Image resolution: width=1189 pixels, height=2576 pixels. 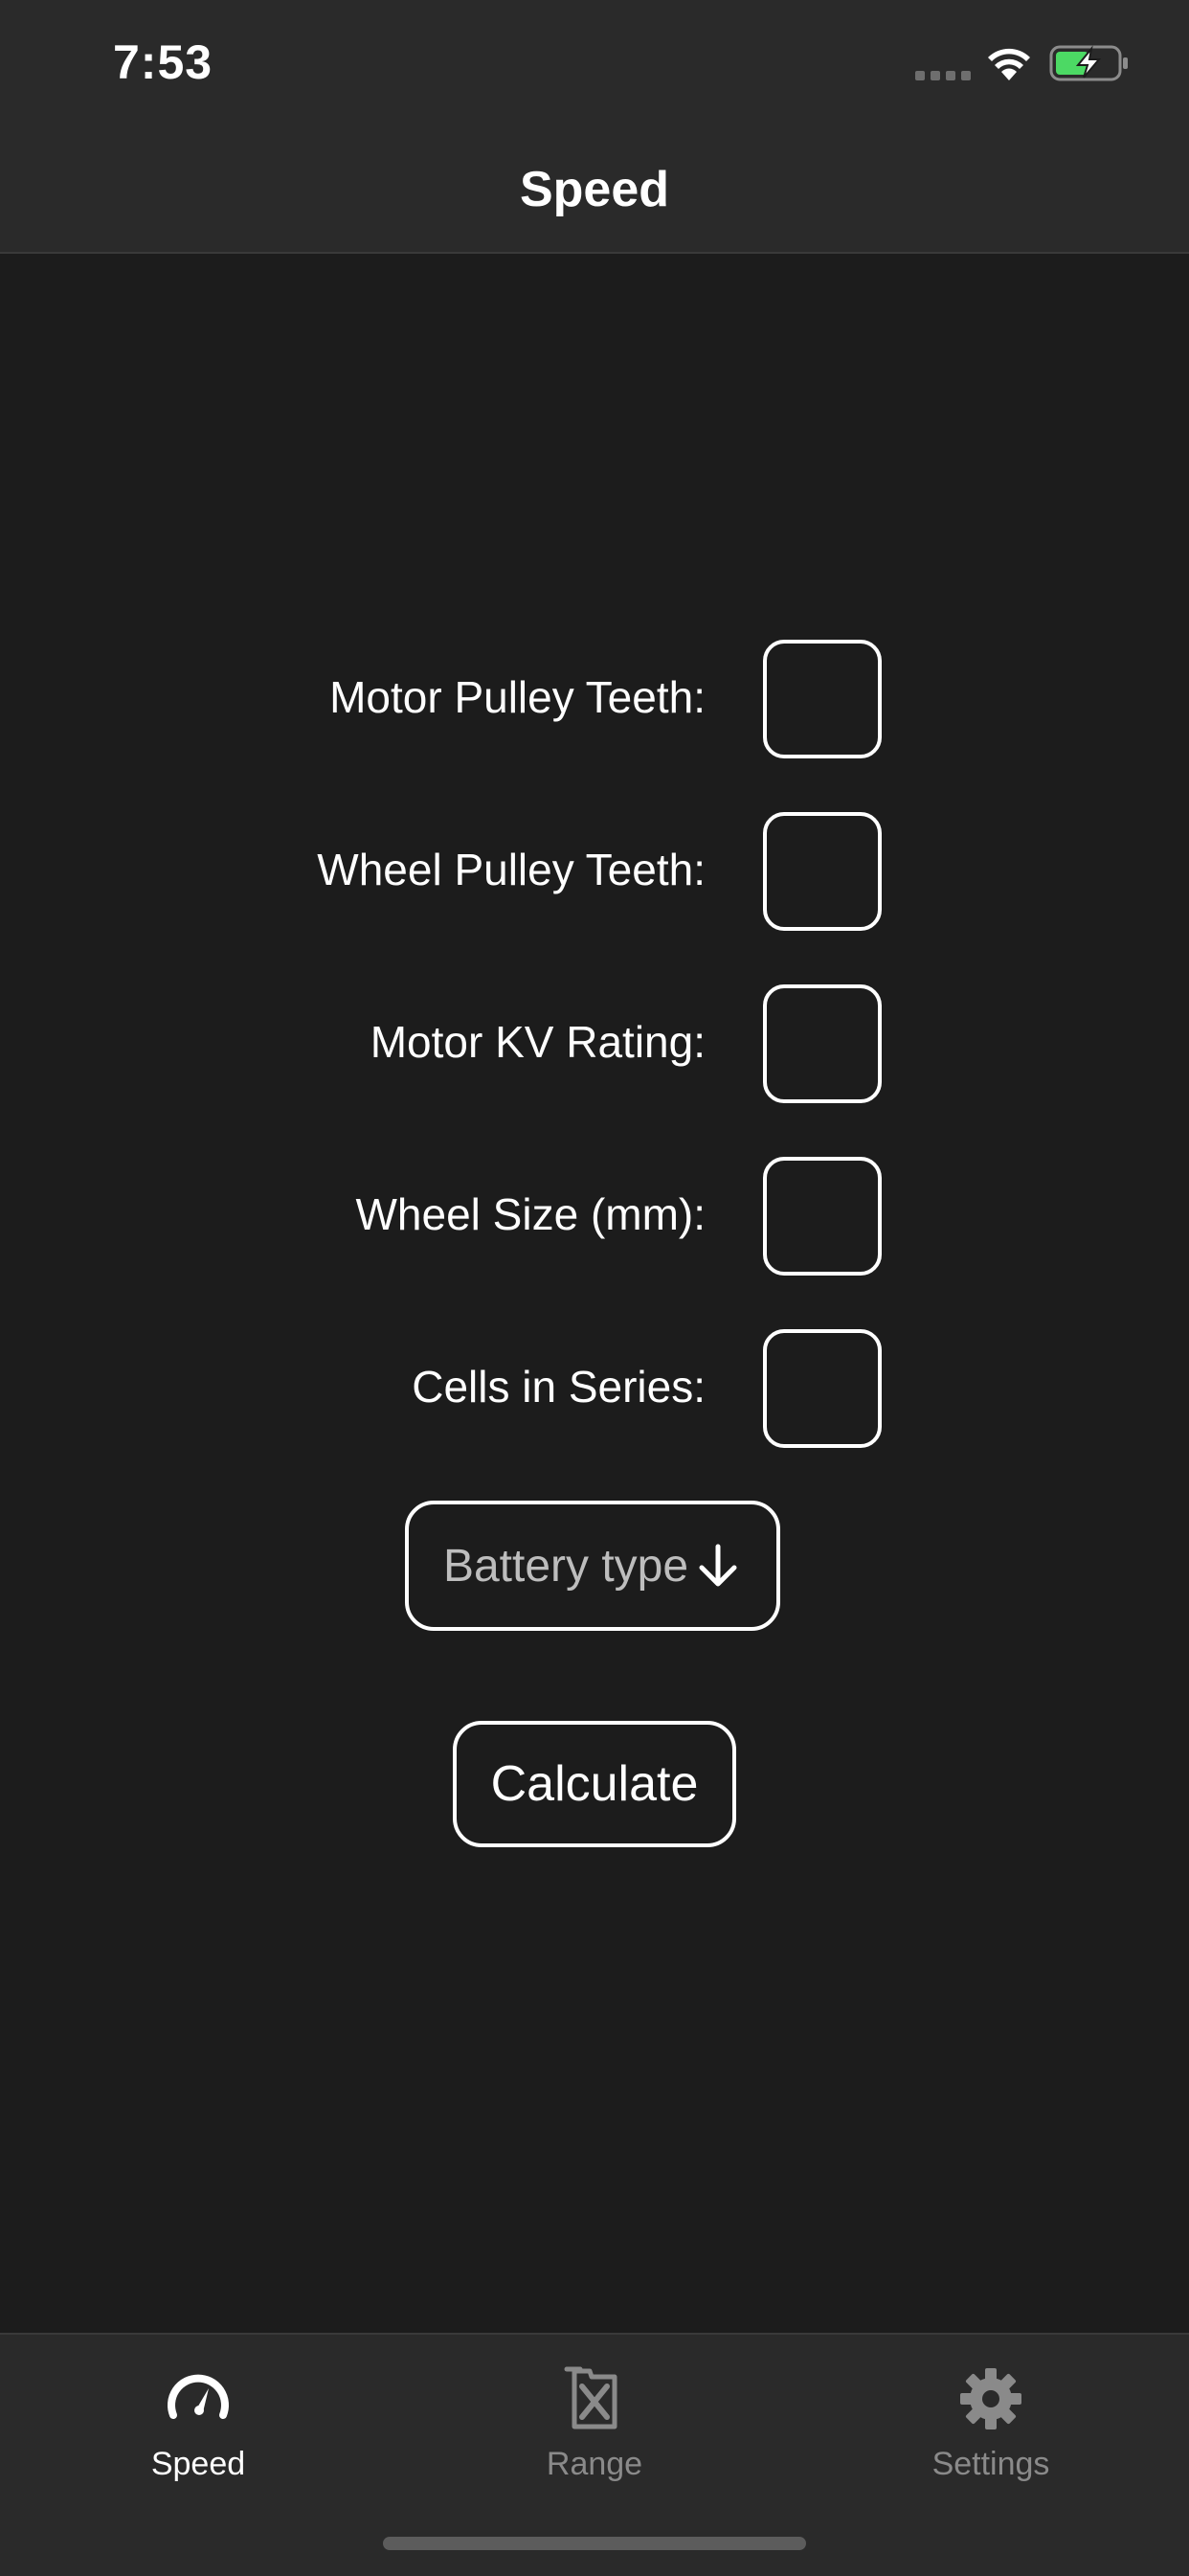 What do you see at coordinates (1009, 64) in the screenshot?
I see `wifi-icon` at bounding box center [1009, 64].